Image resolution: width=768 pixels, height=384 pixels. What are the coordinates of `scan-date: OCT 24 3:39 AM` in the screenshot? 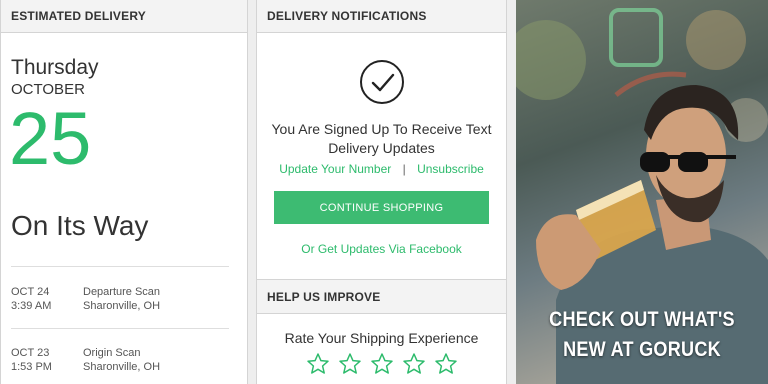 It's located at (31, 299).